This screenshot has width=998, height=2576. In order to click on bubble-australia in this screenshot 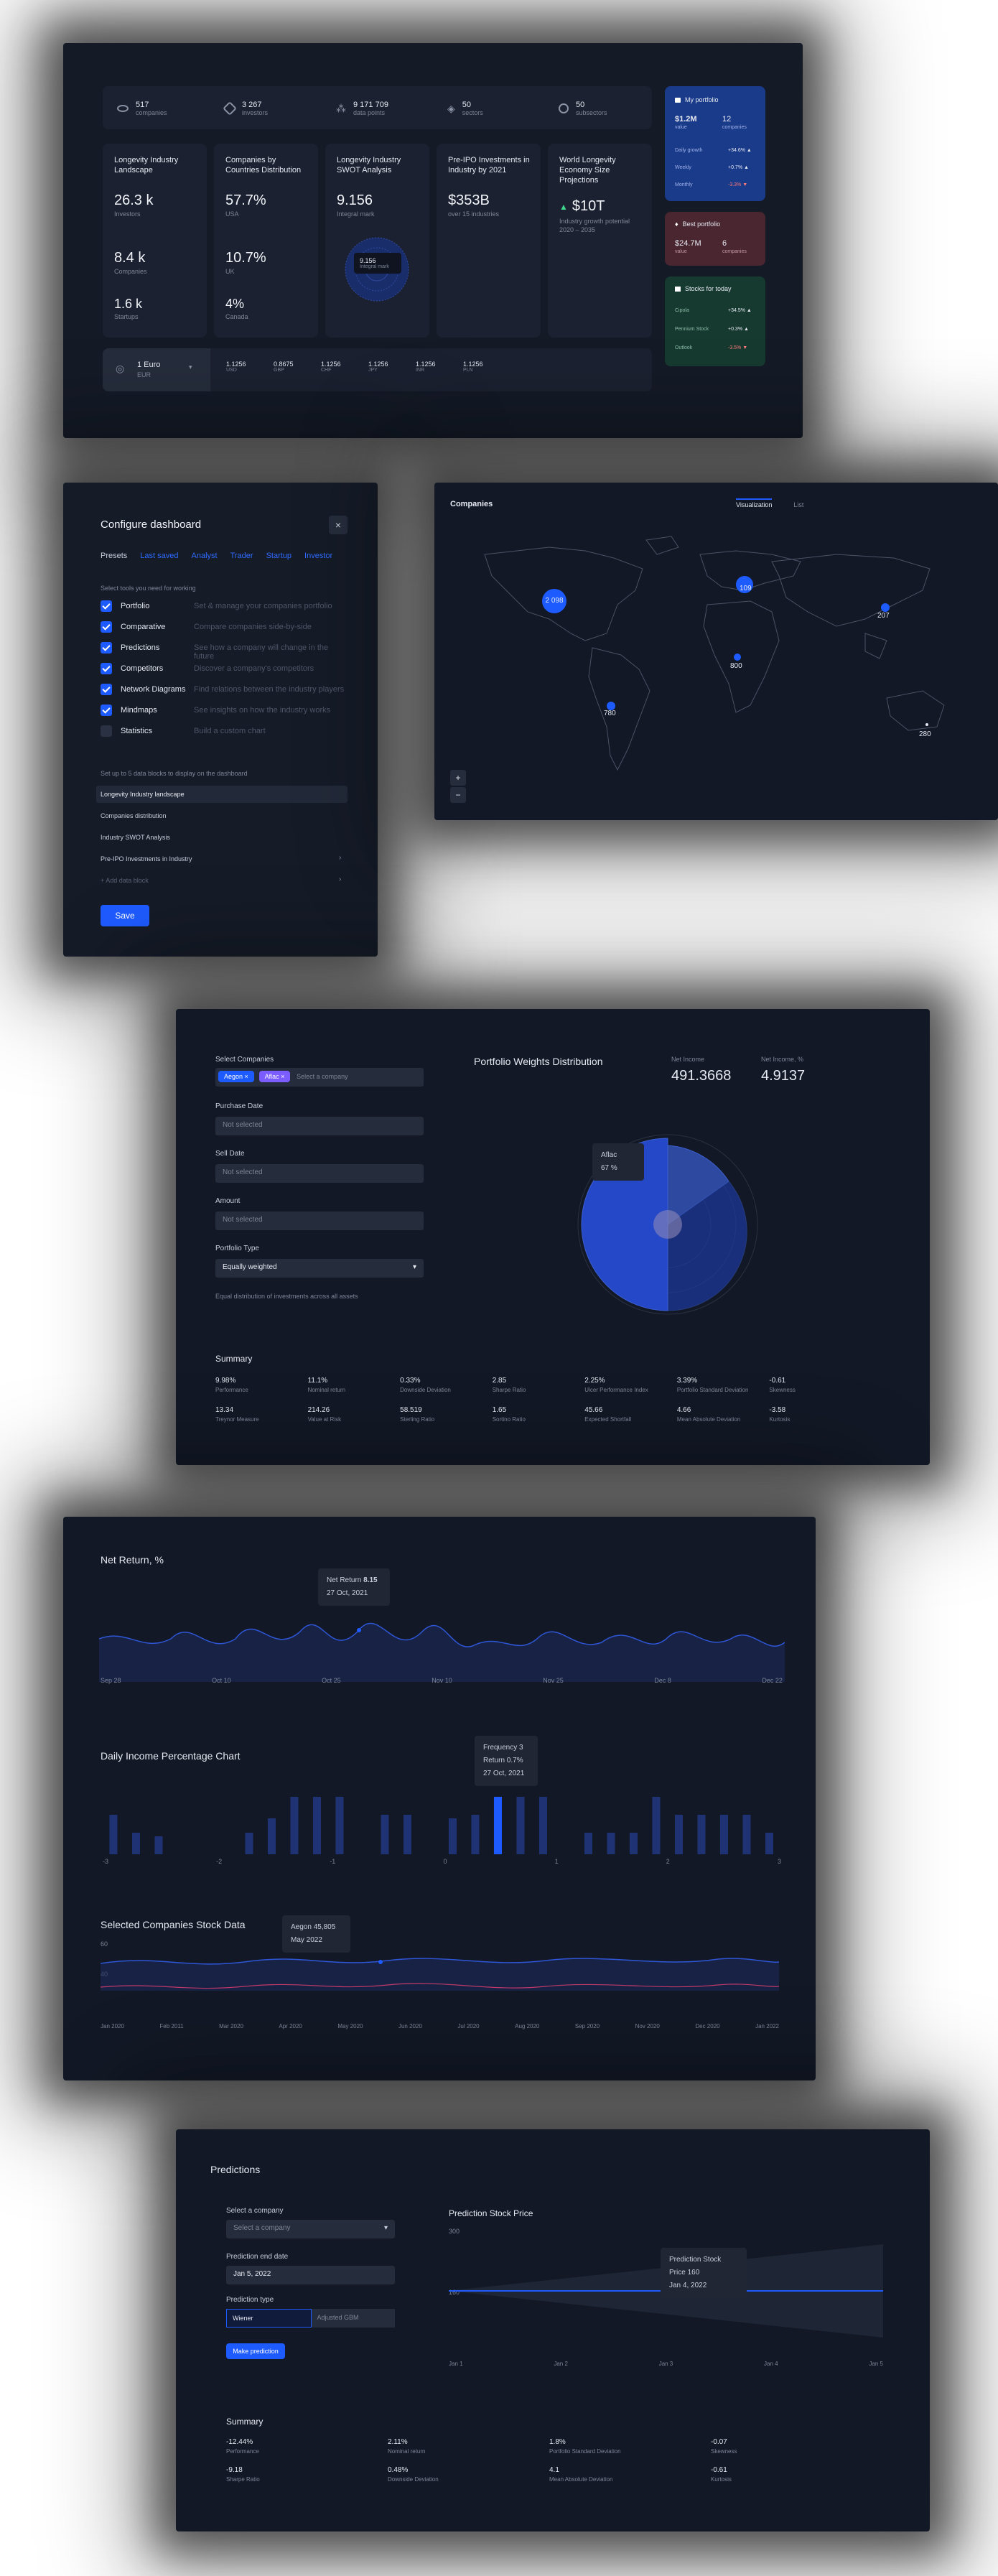, I will do `click(926, 724)`.